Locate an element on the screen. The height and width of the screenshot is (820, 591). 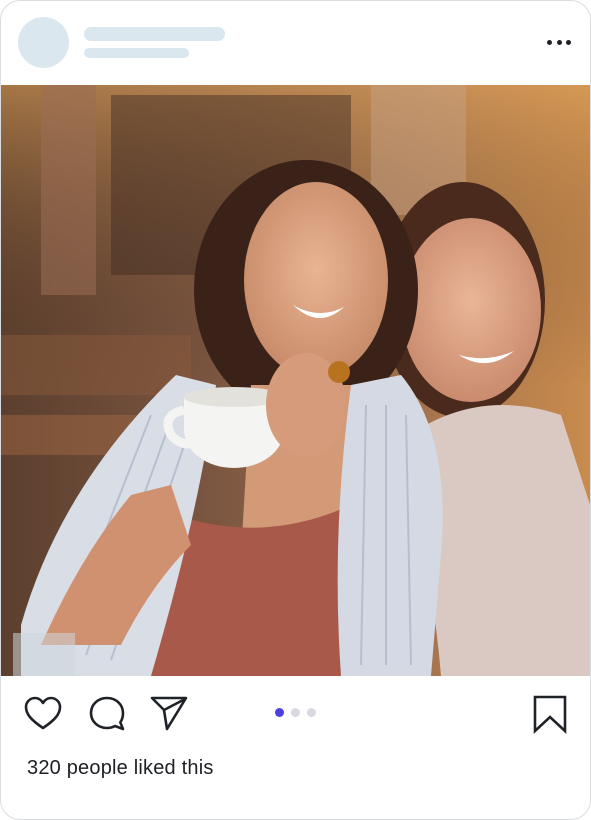
heart-icon is located at coordinates (43, 713).